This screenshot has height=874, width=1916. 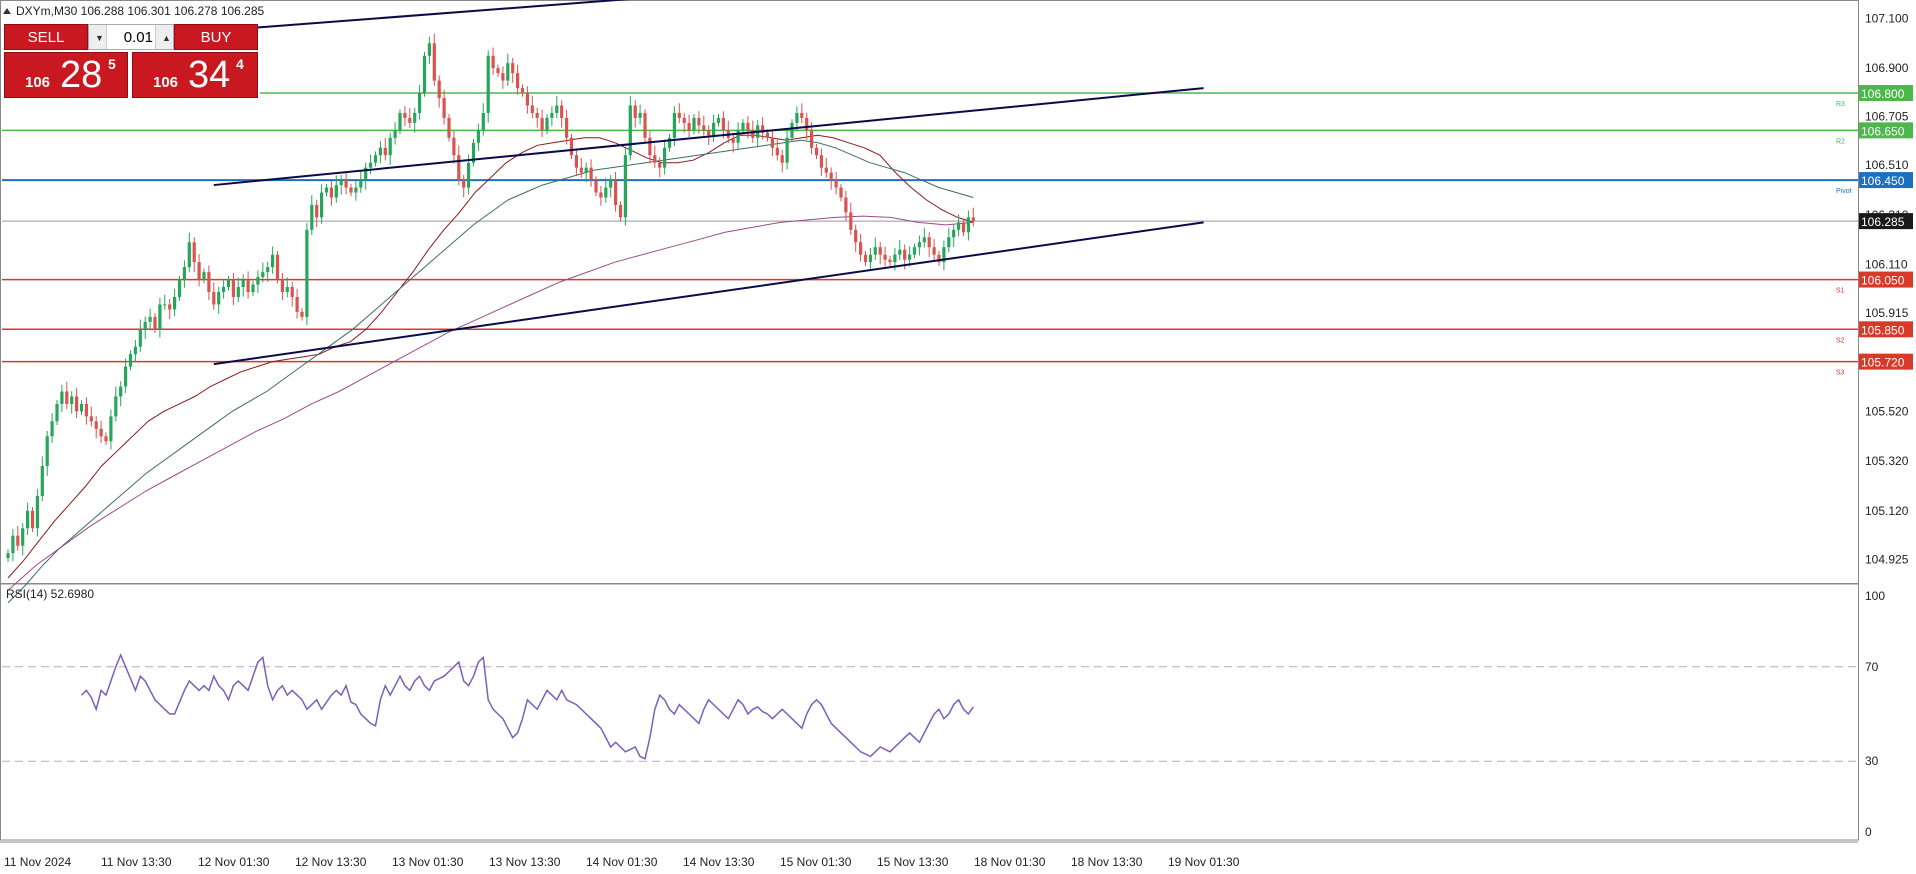 I want to click on level-price-label-r3: 106.800, so click(x=1883, y=94).